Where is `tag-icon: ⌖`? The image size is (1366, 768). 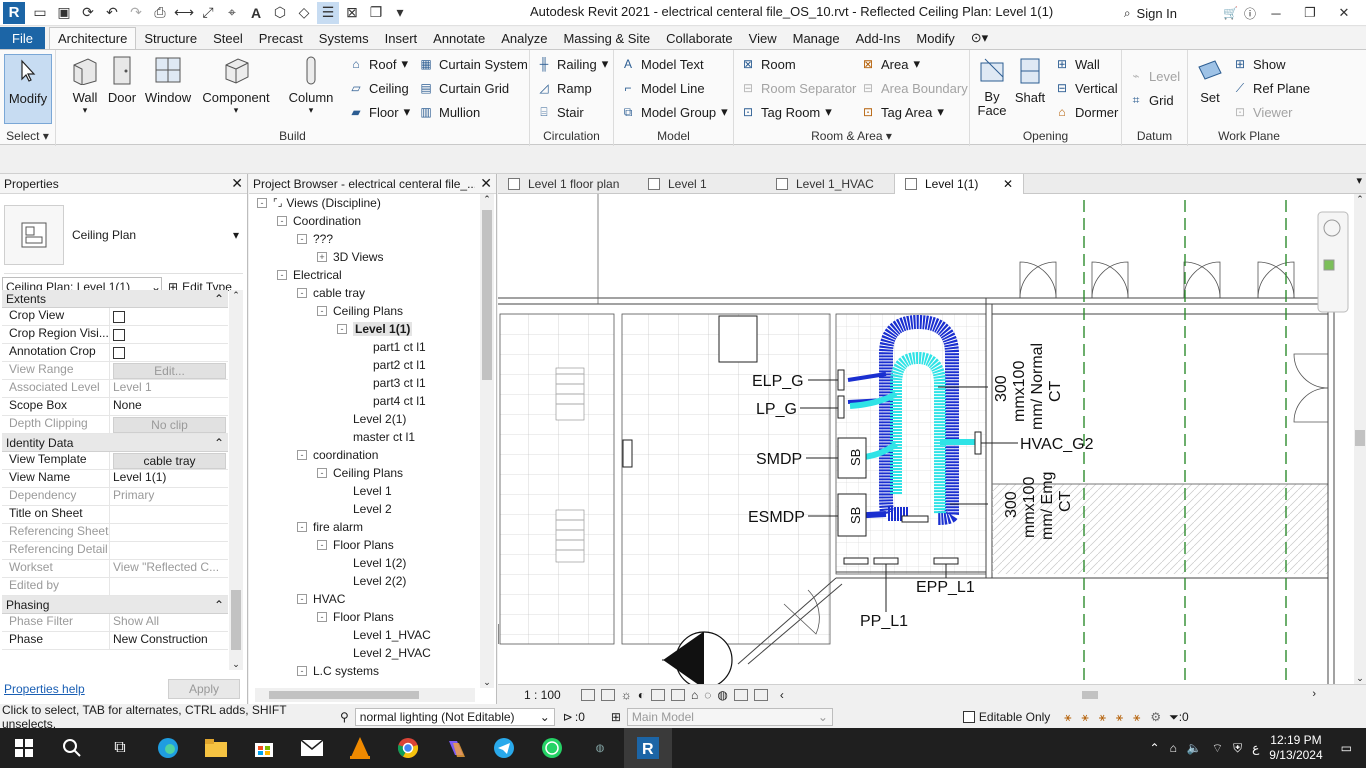
tag-icon: ⌖ is located at coordinates (232, 13).